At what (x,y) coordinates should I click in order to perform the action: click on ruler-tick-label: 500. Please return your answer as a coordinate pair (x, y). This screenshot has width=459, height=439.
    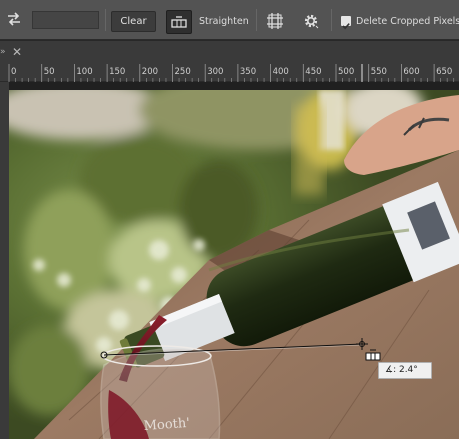
    Looking at the image, I should click on (346, 72).